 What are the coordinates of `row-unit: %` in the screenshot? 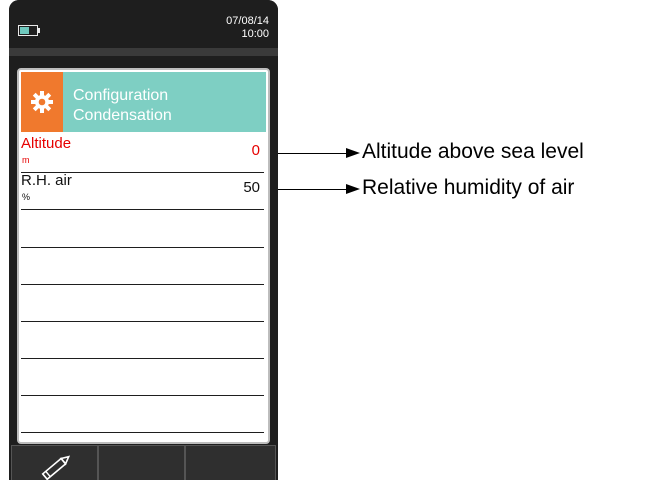 It's located at (26, 197).